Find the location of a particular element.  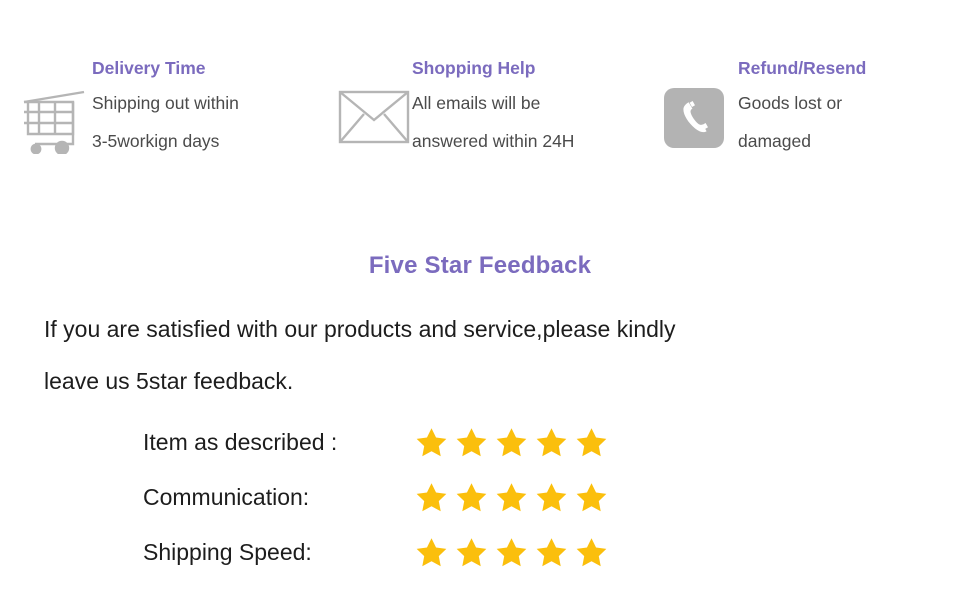

rating-row-shipping-speed: Shipping Speed: is located at coordinates (375, 552).